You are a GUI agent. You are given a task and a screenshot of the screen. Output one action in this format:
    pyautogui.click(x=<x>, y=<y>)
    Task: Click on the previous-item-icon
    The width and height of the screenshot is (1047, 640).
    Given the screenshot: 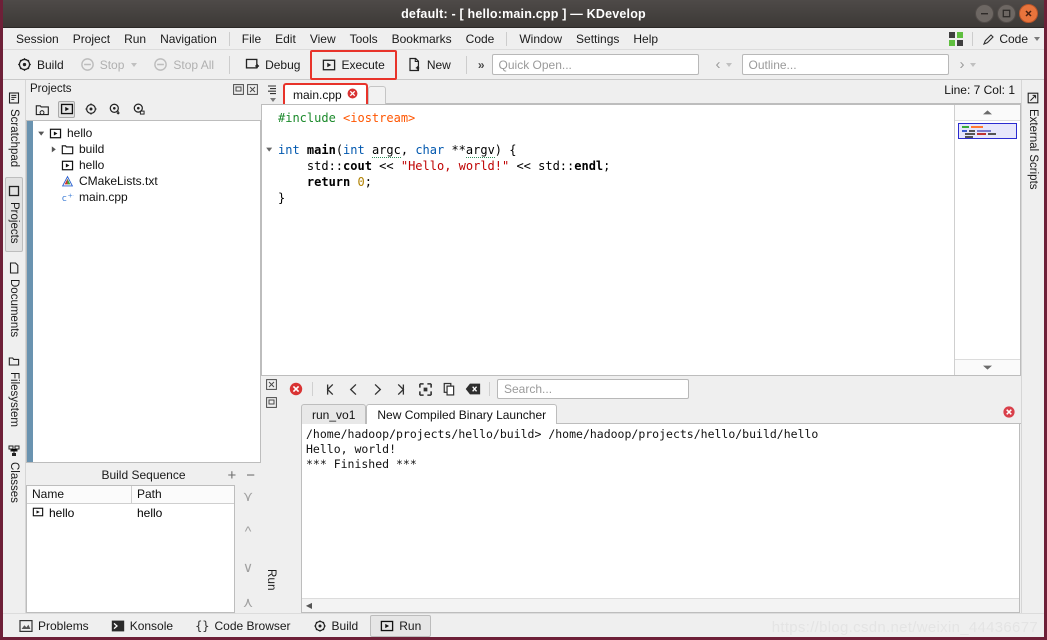 What is the action you would take?
    pyautogui.click(x=353, y=389)
    